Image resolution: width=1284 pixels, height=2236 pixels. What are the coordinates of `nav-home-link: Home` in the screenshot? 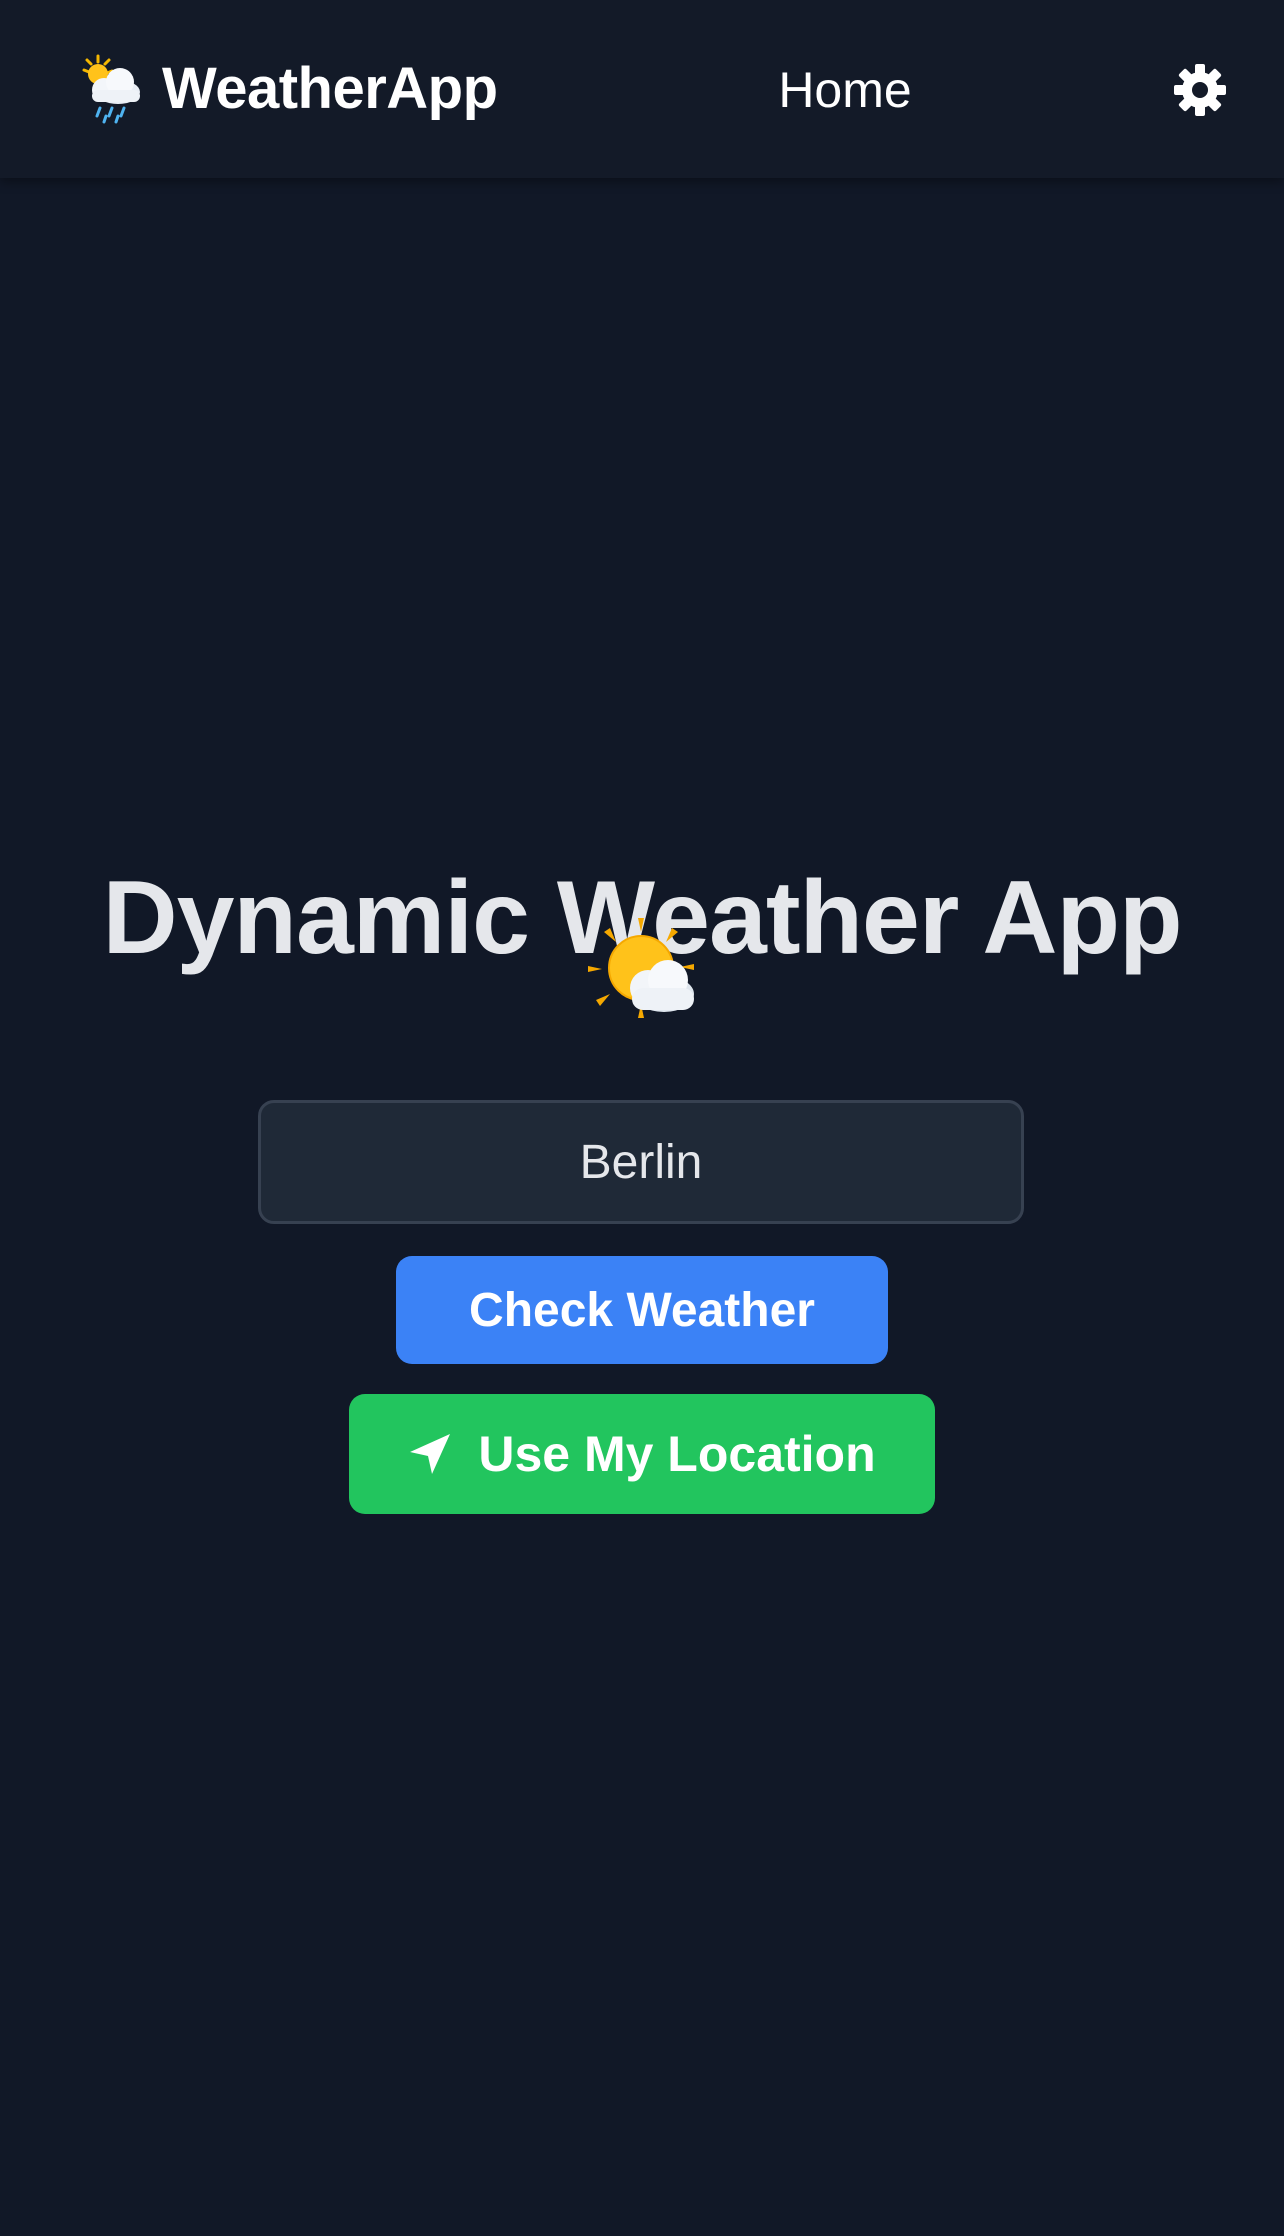 It's located at (845, 90).